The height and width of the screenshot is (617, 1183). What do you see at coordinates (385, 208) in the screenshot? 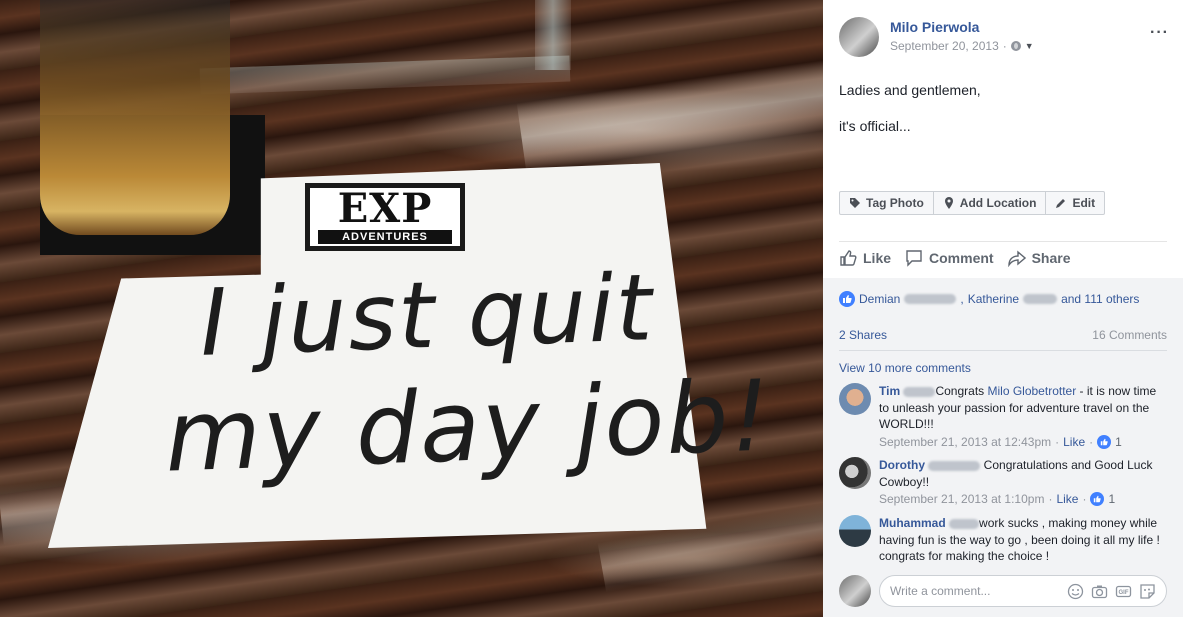
I see `logo-main-text: EXP` at bounding box center [385, 208].